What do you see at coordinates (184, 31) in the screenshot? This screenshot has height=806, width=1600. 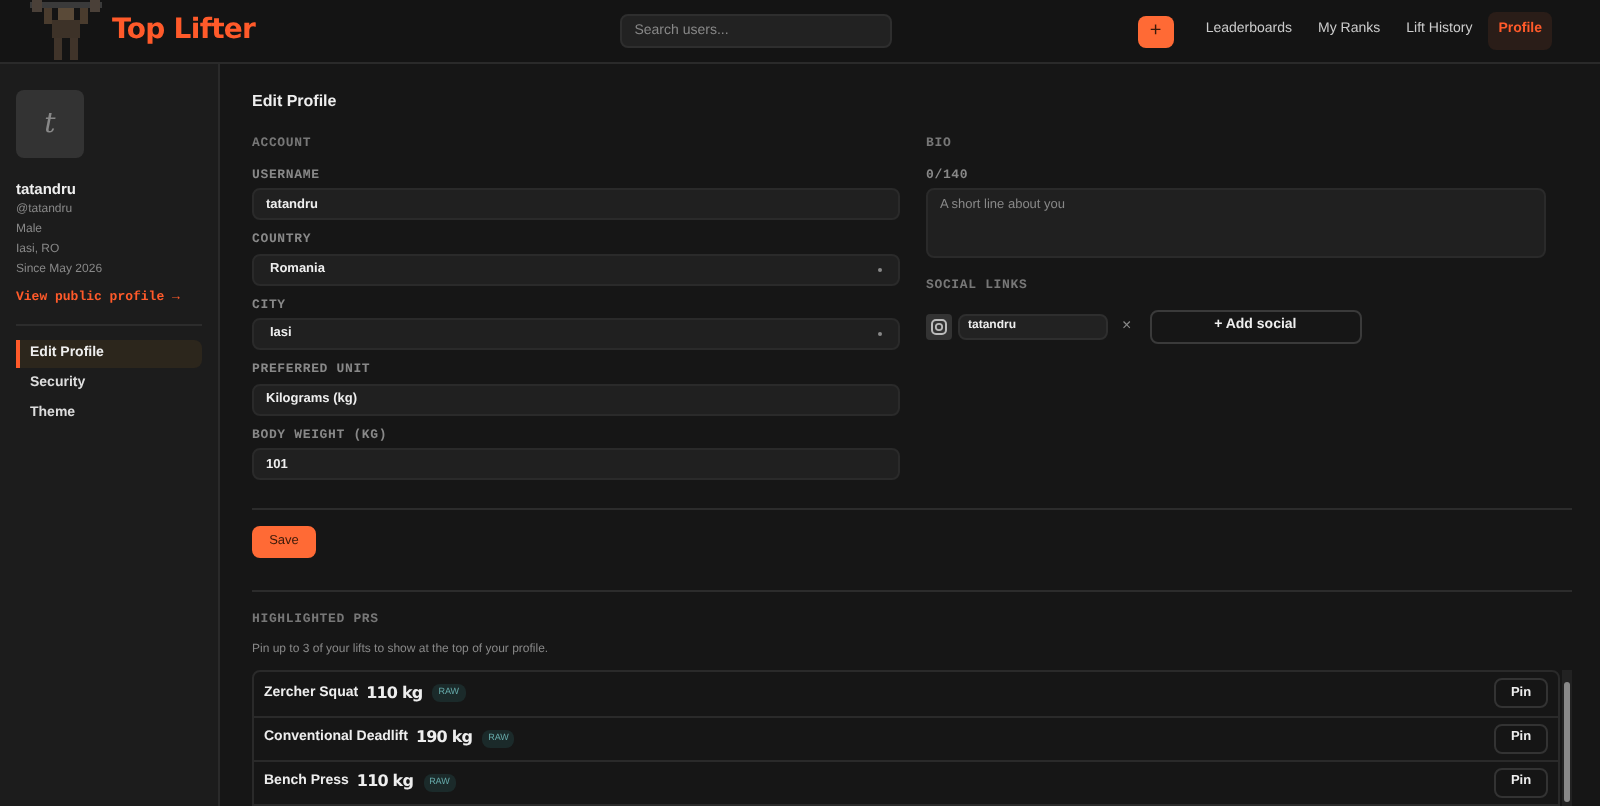 I see `brand-name: Top Lifter` at bounding box center [184, 31].